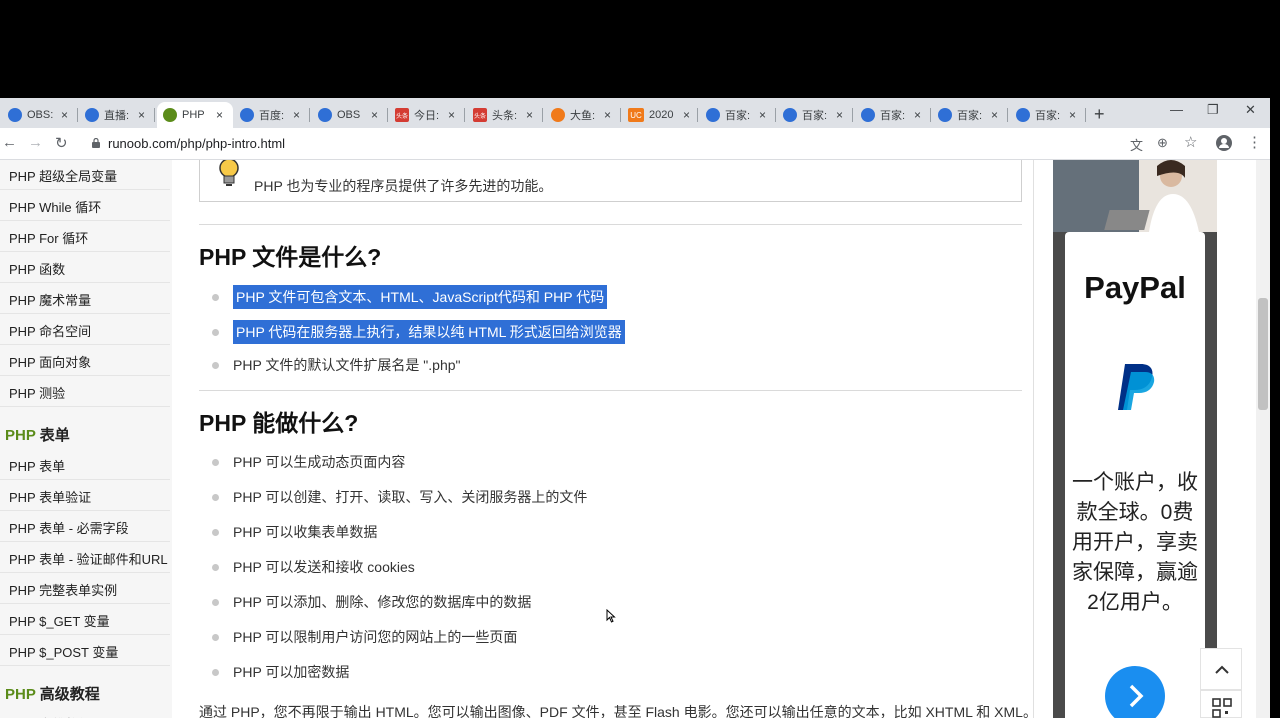 The height and width of the screenshot is (718, 1280). Describe the element at coordinates (364, 637) in the screenshot. I see `list-item: PHP 可以限制用户访问您的网站上的一些页面` at that location.